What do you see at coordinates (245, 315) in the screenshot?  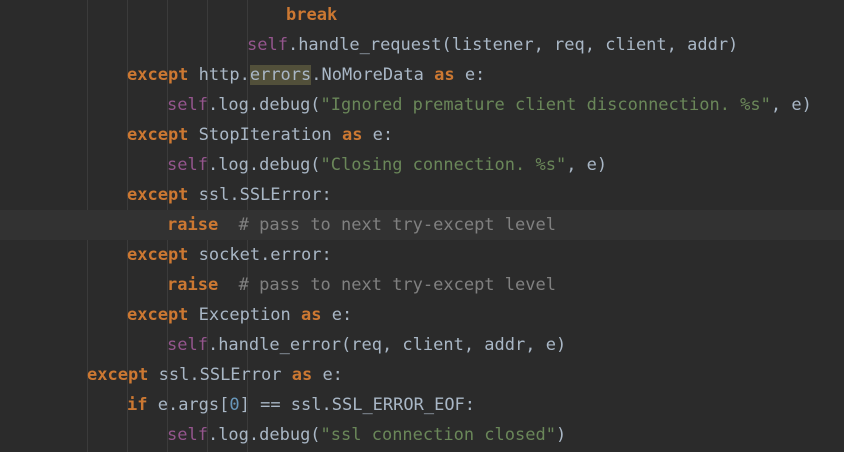 I see `code-token: Exception` at bounding box center [245, 315].